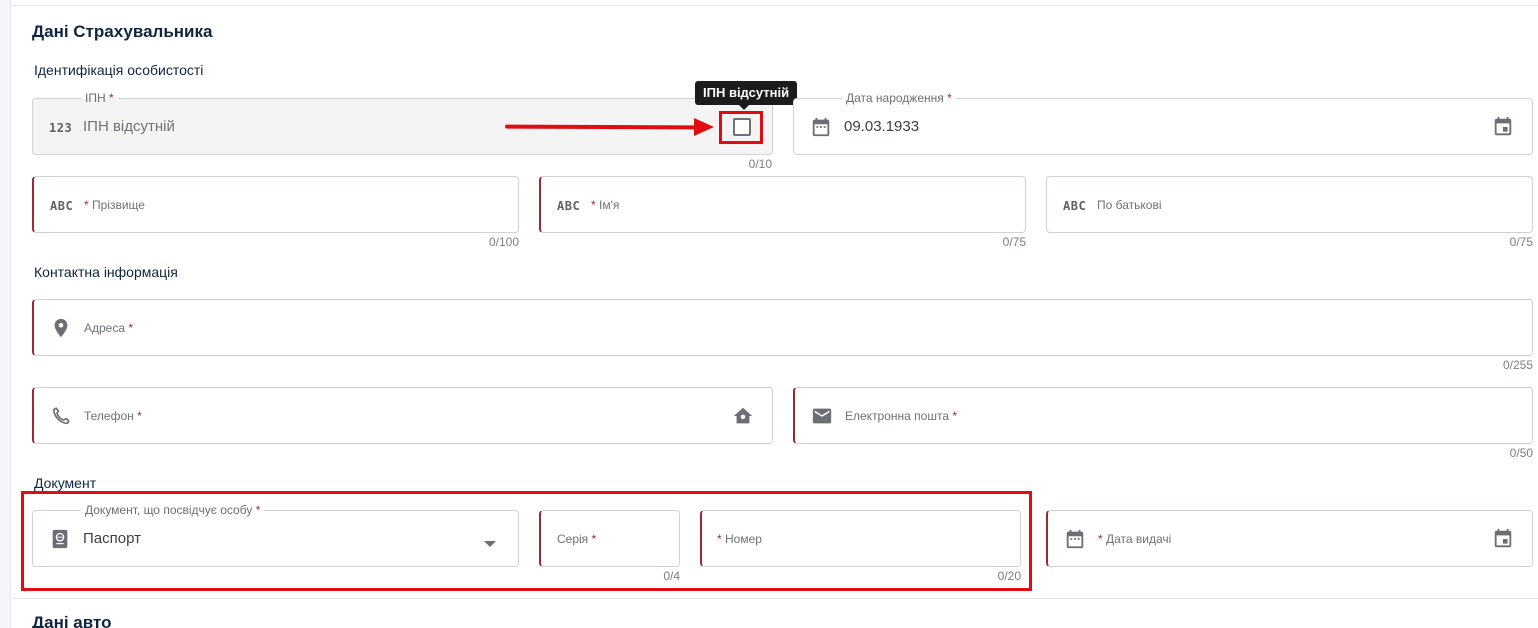 This screenshot has width=1538, height=628. I want to click on name-placeholder: * Ім'я, so click(605, 205).